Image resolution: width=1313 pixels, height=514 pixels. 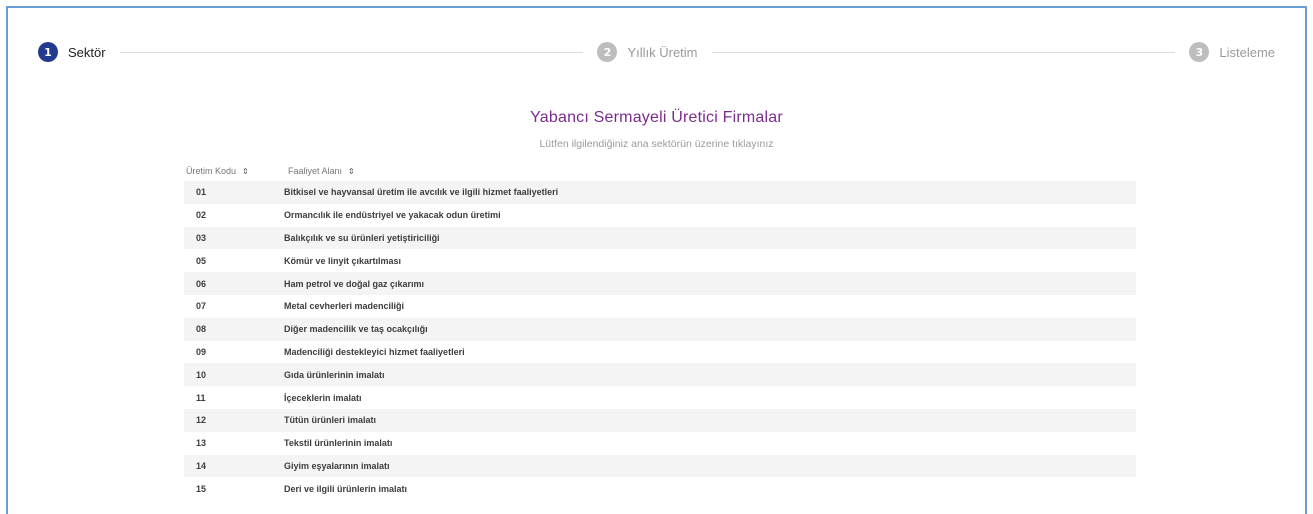 I want to click on row-code: 03, so click(x=201, y=237).